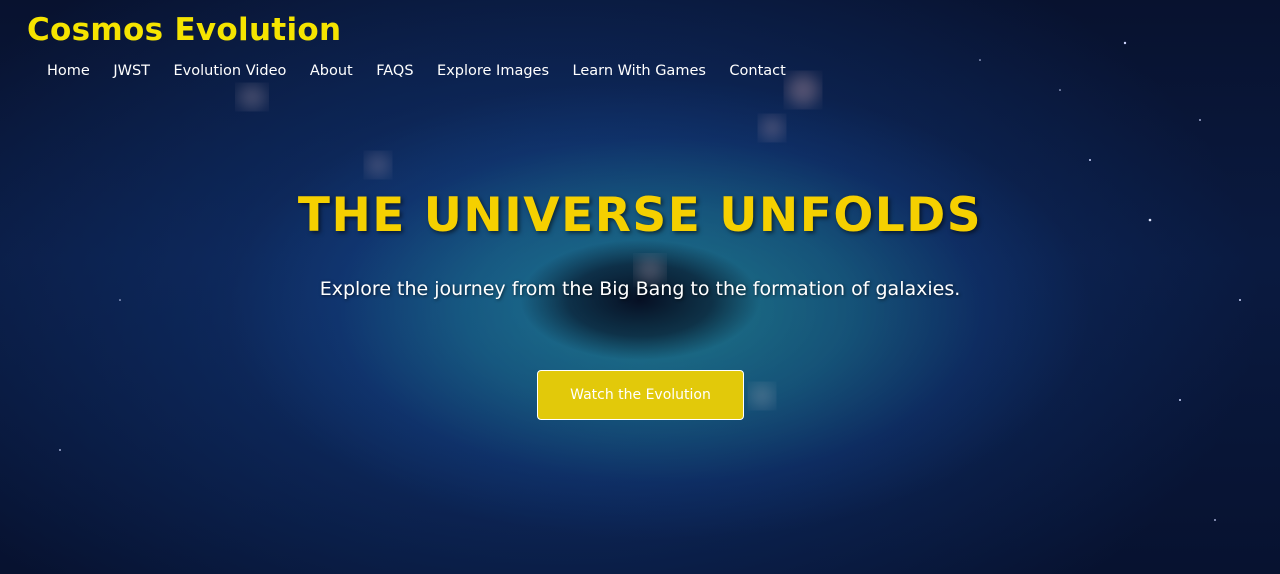 Image resolution: width=1280 pixels, height=574 pixels. I want to click on hero-headline: THE UNIVERSE UNFOLDS, so click(640, 215).